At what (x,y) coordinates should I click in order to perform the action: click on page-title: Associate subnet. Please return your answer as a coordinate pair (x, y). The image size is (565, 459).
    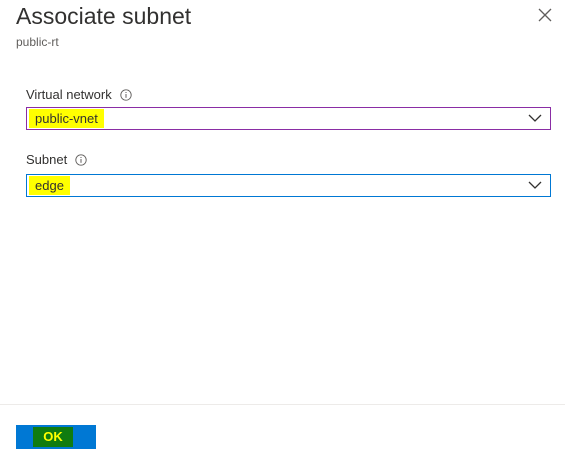
    Looking at the image, I should click on (104, 16).